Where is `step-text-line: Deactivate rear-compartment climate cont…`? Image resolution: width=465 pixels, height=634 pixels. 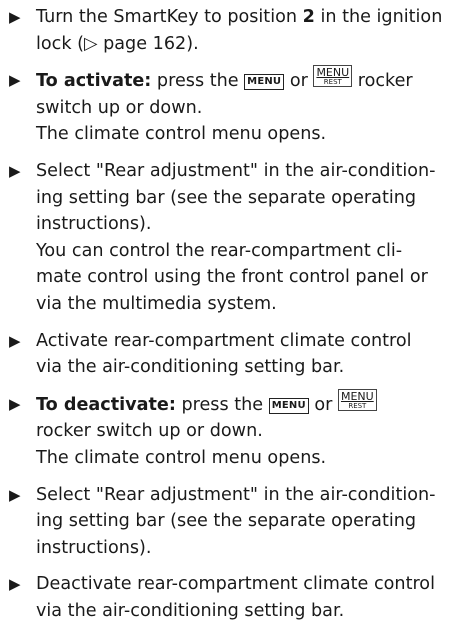
step-text-line: Deactivate rear-compartment climate cont… is located at coordinates (235, 584).